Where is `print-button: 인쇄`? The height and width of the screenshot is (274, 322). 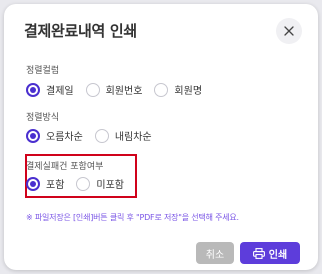 print-button: 인쇄 is located at coordinates (270, 253).